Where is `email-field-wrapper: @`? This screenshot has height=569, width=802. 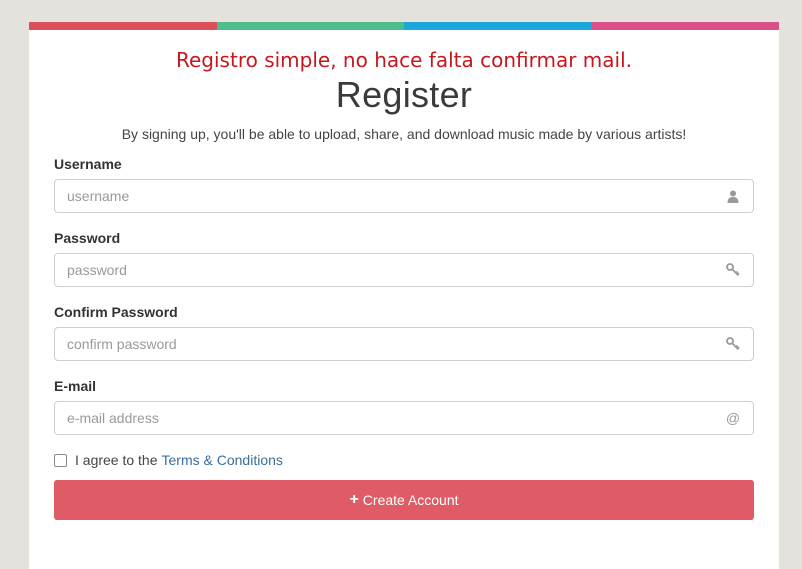
email-field-wrapper: @ is located at coordinates (404, 418).